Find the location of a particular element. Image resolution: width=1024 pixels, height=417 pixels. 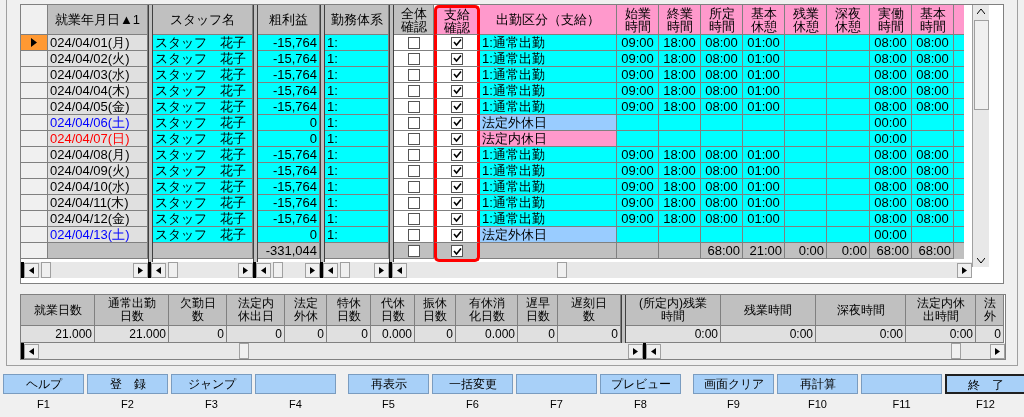

function-key-button: 終 了 is located at coordinates (984, 384).